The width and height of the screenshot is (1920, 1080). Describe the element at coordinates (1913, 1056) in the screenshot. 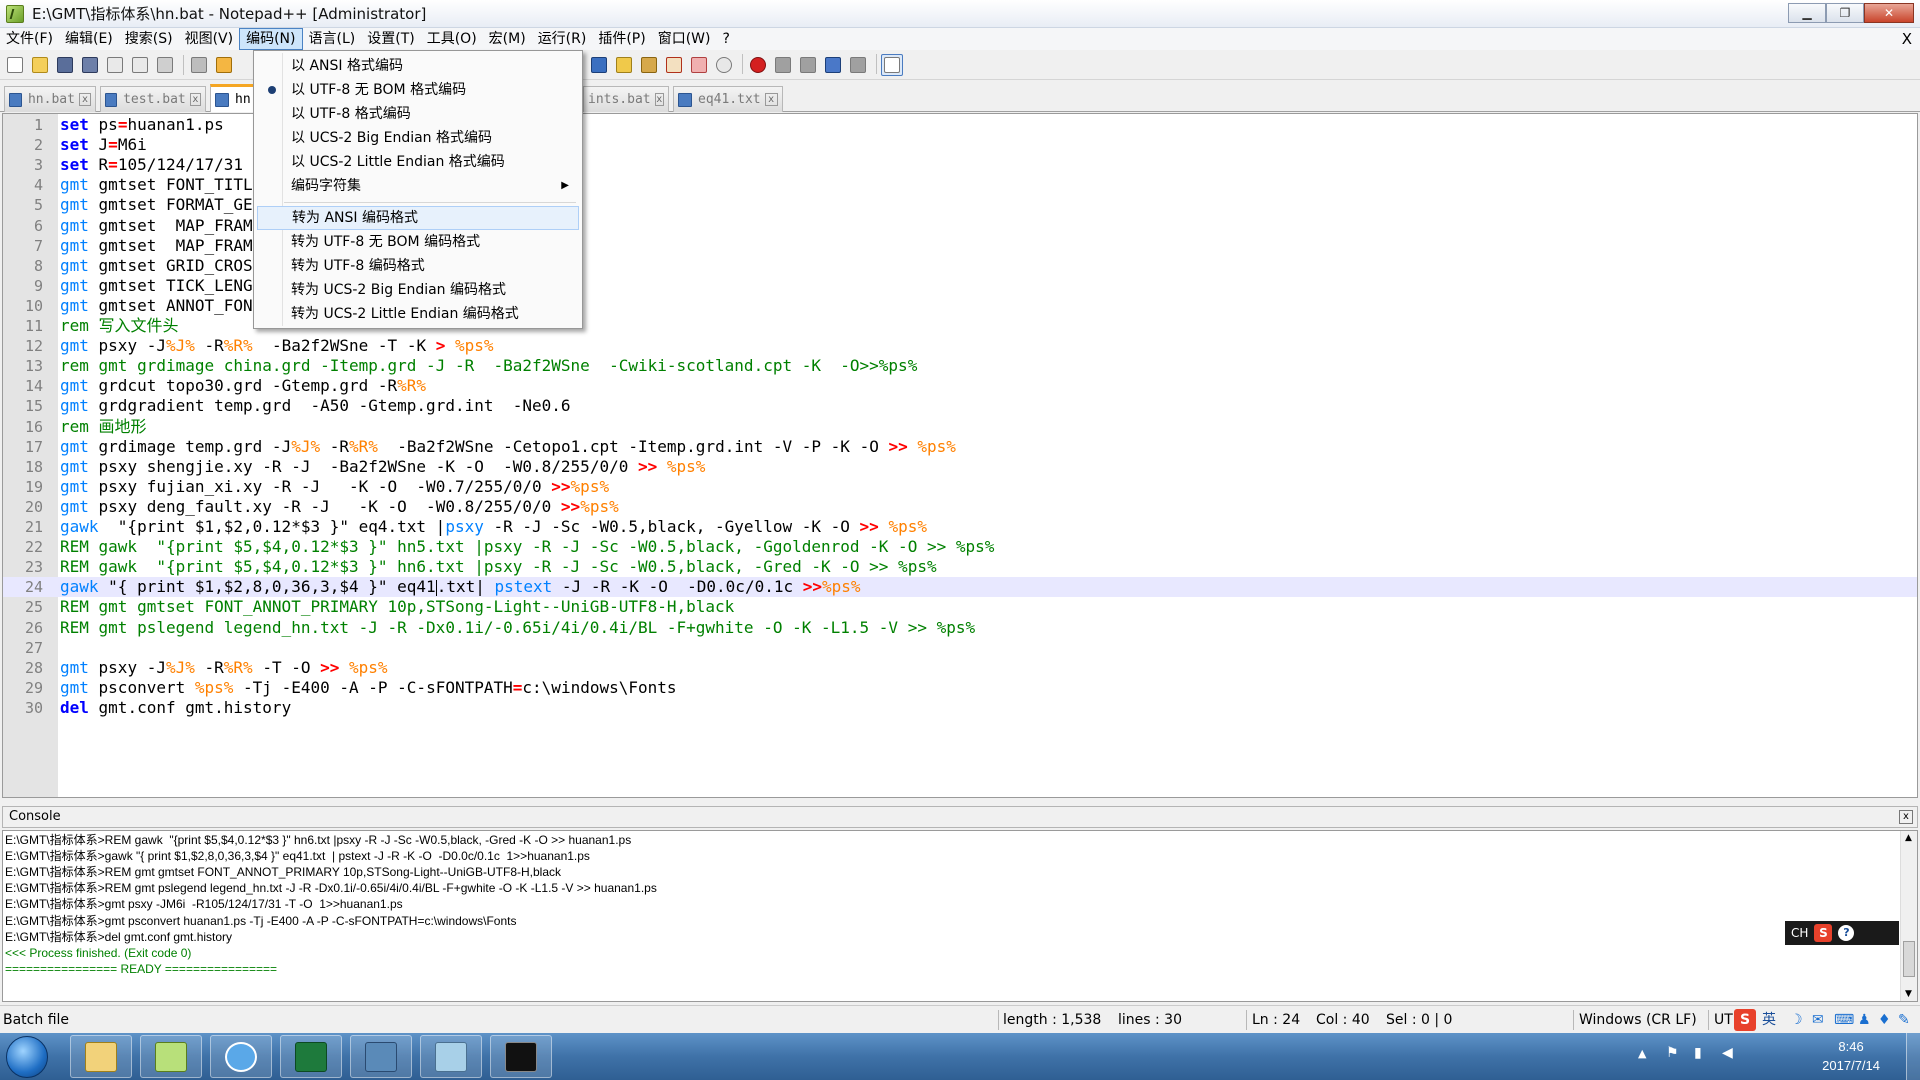

I see `show-desktop-button` at that location.